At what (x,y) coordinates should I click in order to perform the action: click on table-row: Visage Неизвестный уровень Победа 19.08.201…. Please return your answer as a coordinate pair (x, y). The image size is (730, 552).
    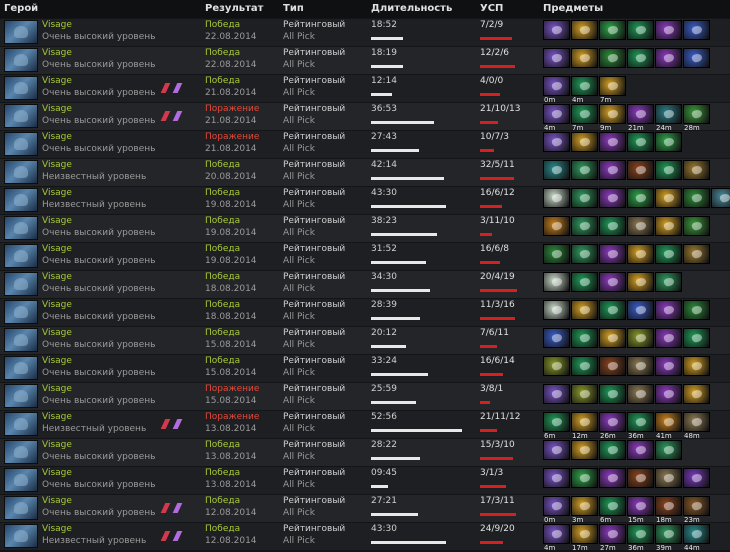
    Looking at the image, I should click on (365, 200).